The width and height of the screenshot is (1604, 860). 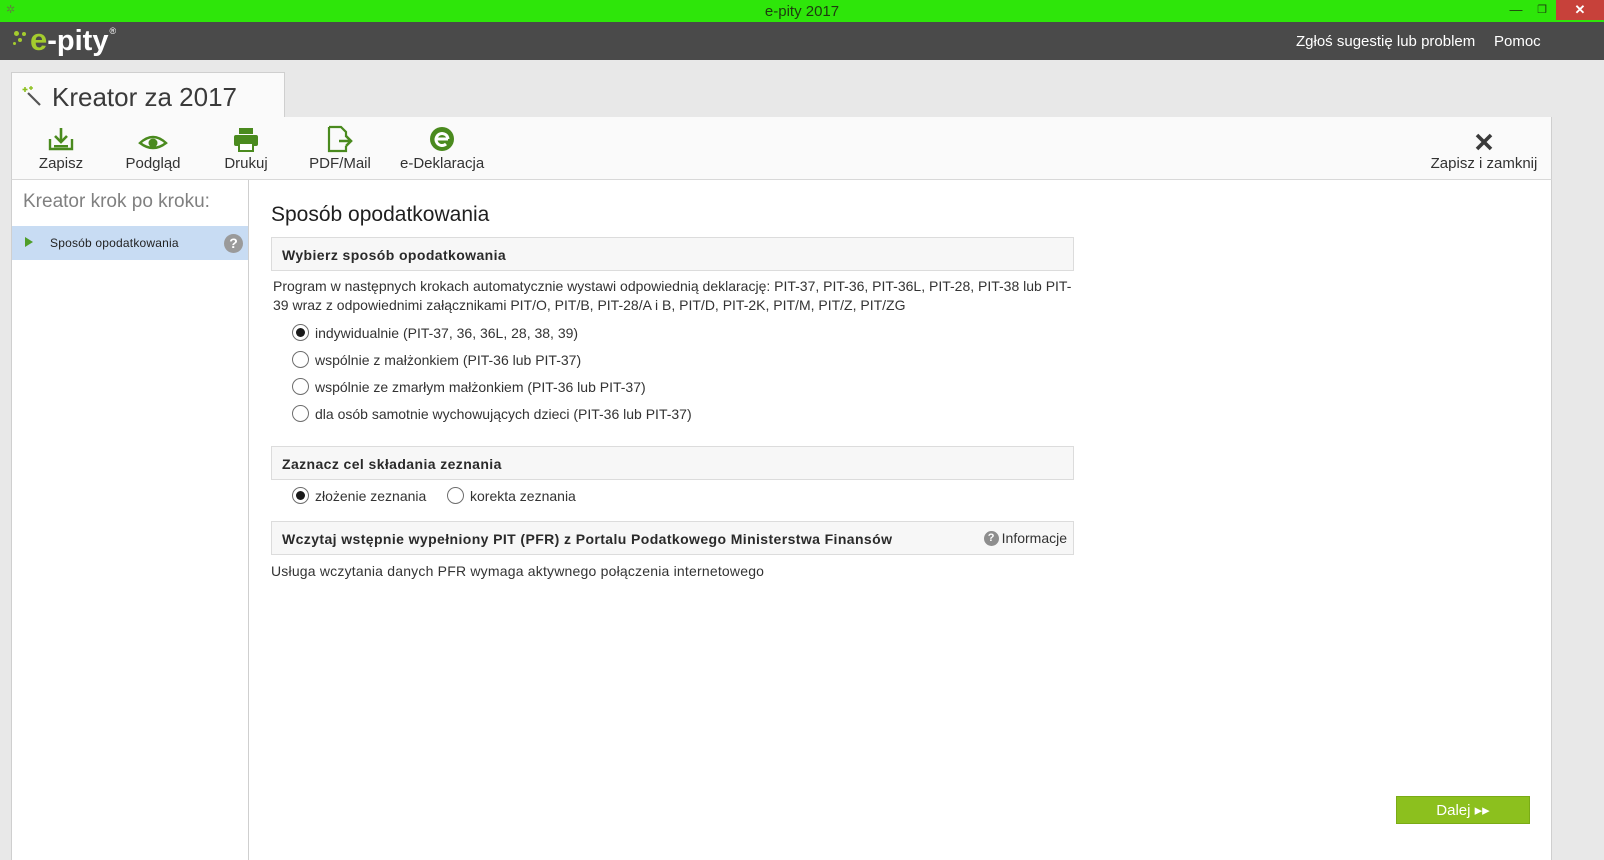 What do you see at coordinates (78, 41) in the screenshot?
I see `logo-text: -pity` at bounding box center [78, 41].